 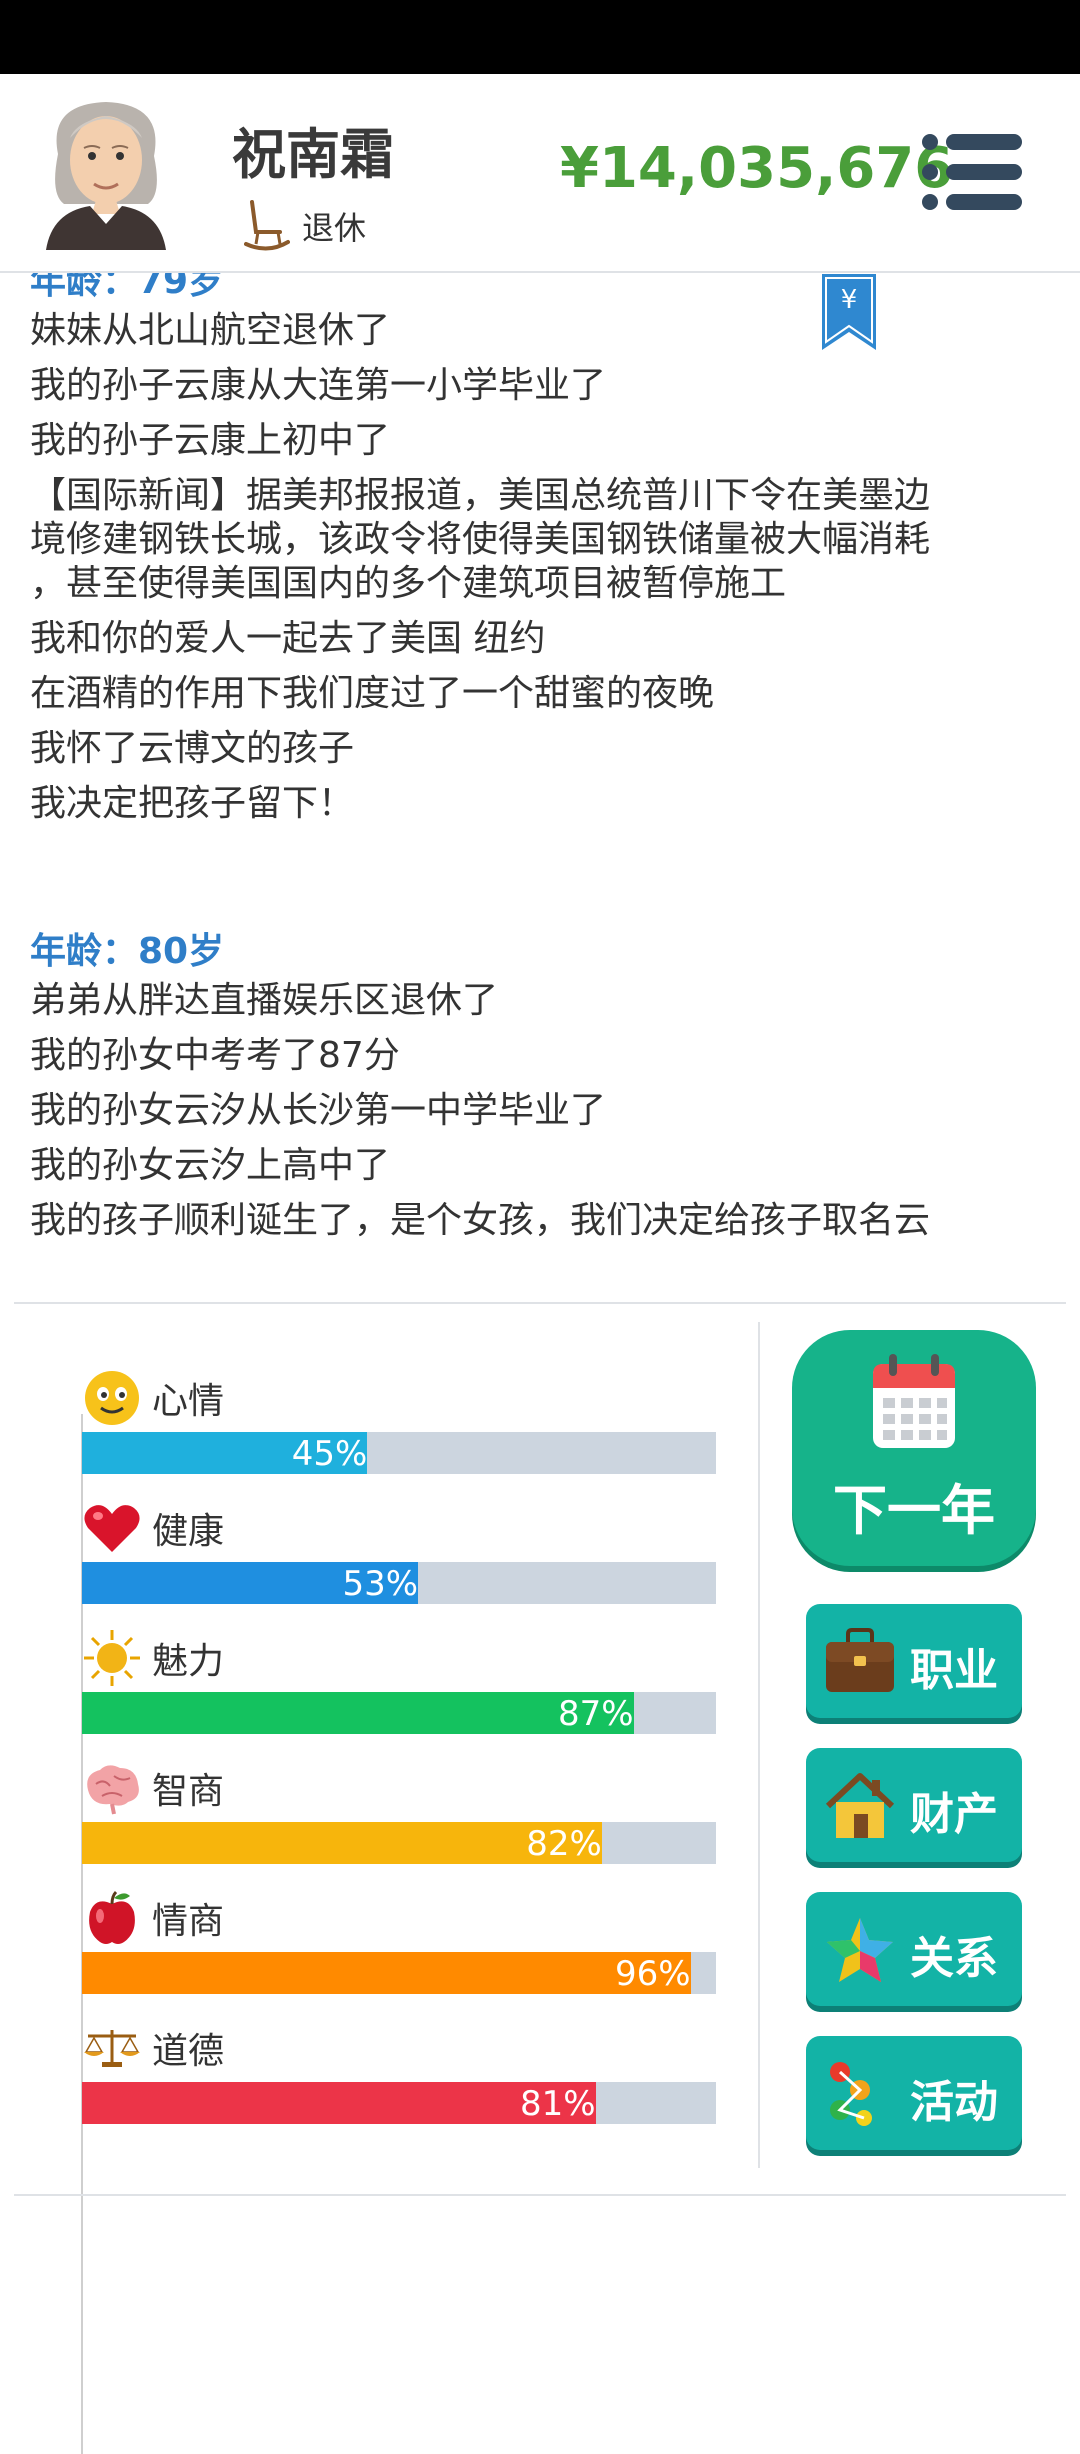 I want to click on star-icon, so click(x=860, y=1950).